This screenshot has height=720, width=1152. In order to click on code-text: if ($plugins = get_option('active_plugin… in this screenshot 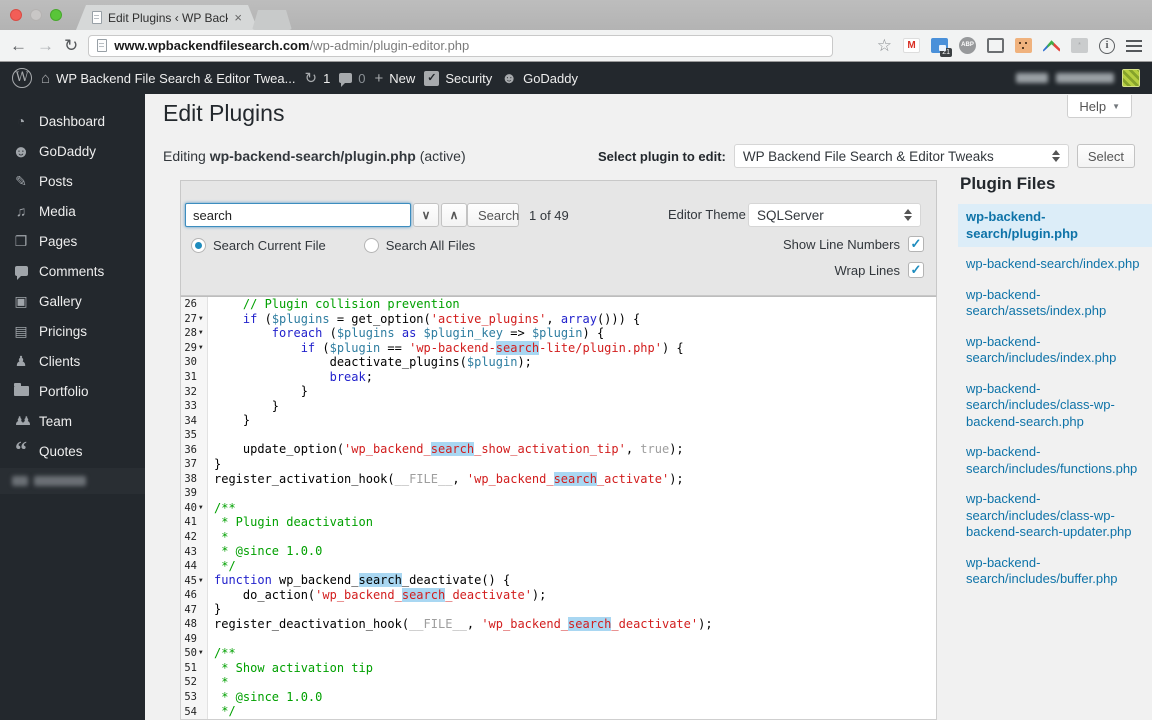, I will do `click(424, 319)`.